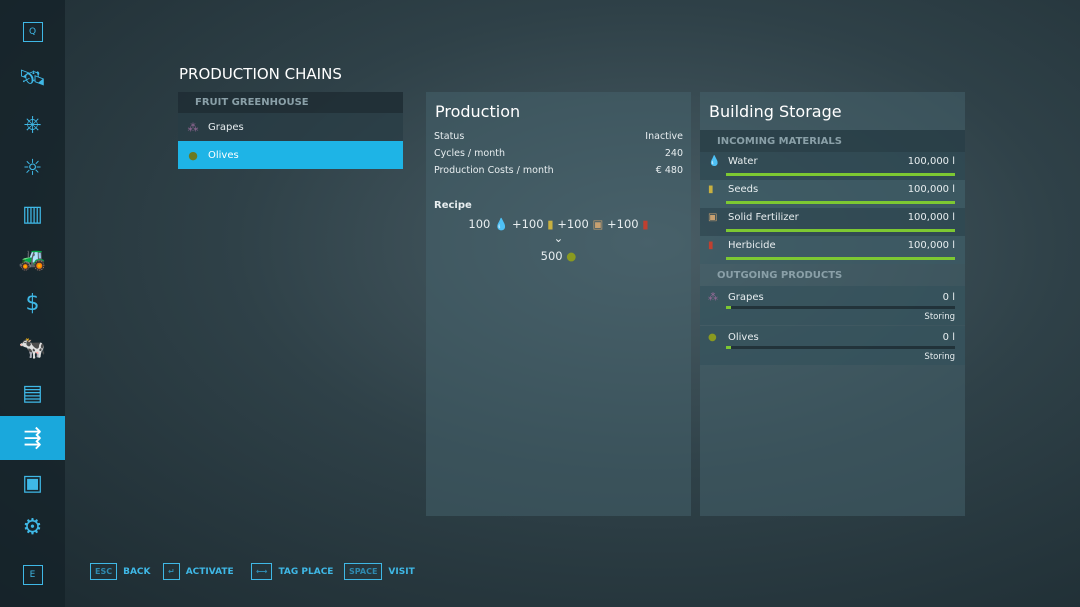  Describe the element at coordinates (32, 78) in the screenshot. I see `map-icon: 🛰` at that location.